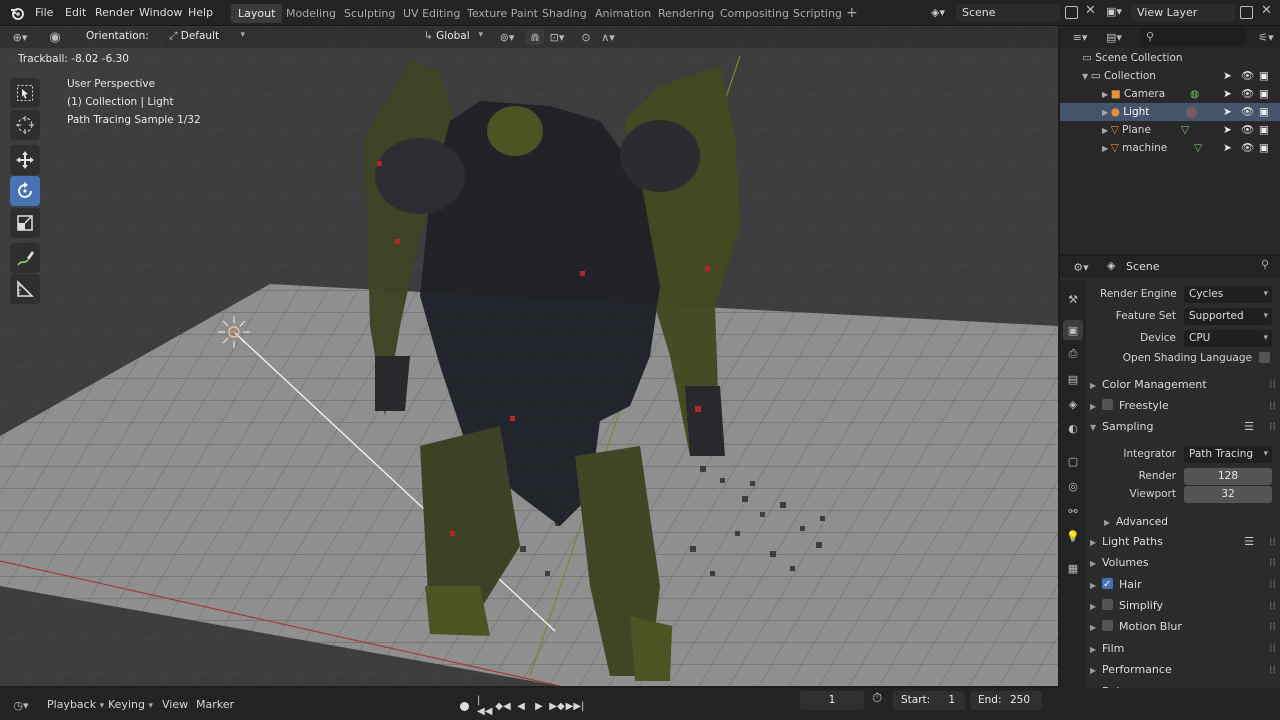  What do you see at coordinates (1073, 299) in the screenshot?
I see `tool-settings-tab-icon: ⚒` at bounding box center [1073, 299].